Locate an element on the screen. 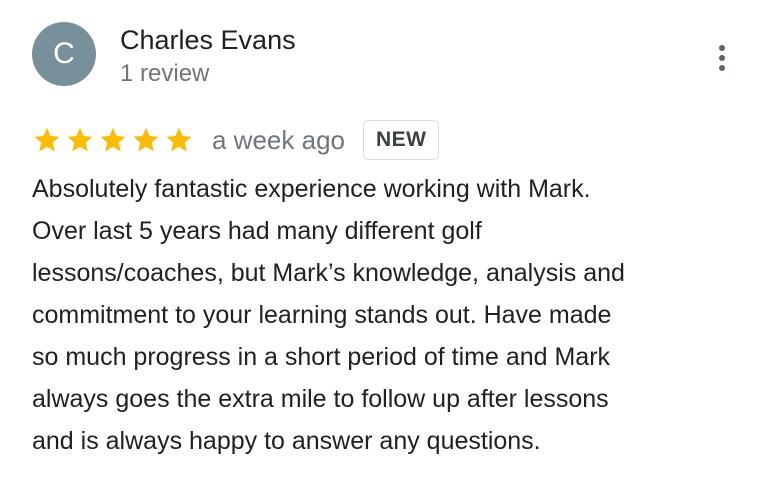 The width and height of the screenshot is (774, 486). review-meta: a week ago NEW is located at coordinates (236, 140).